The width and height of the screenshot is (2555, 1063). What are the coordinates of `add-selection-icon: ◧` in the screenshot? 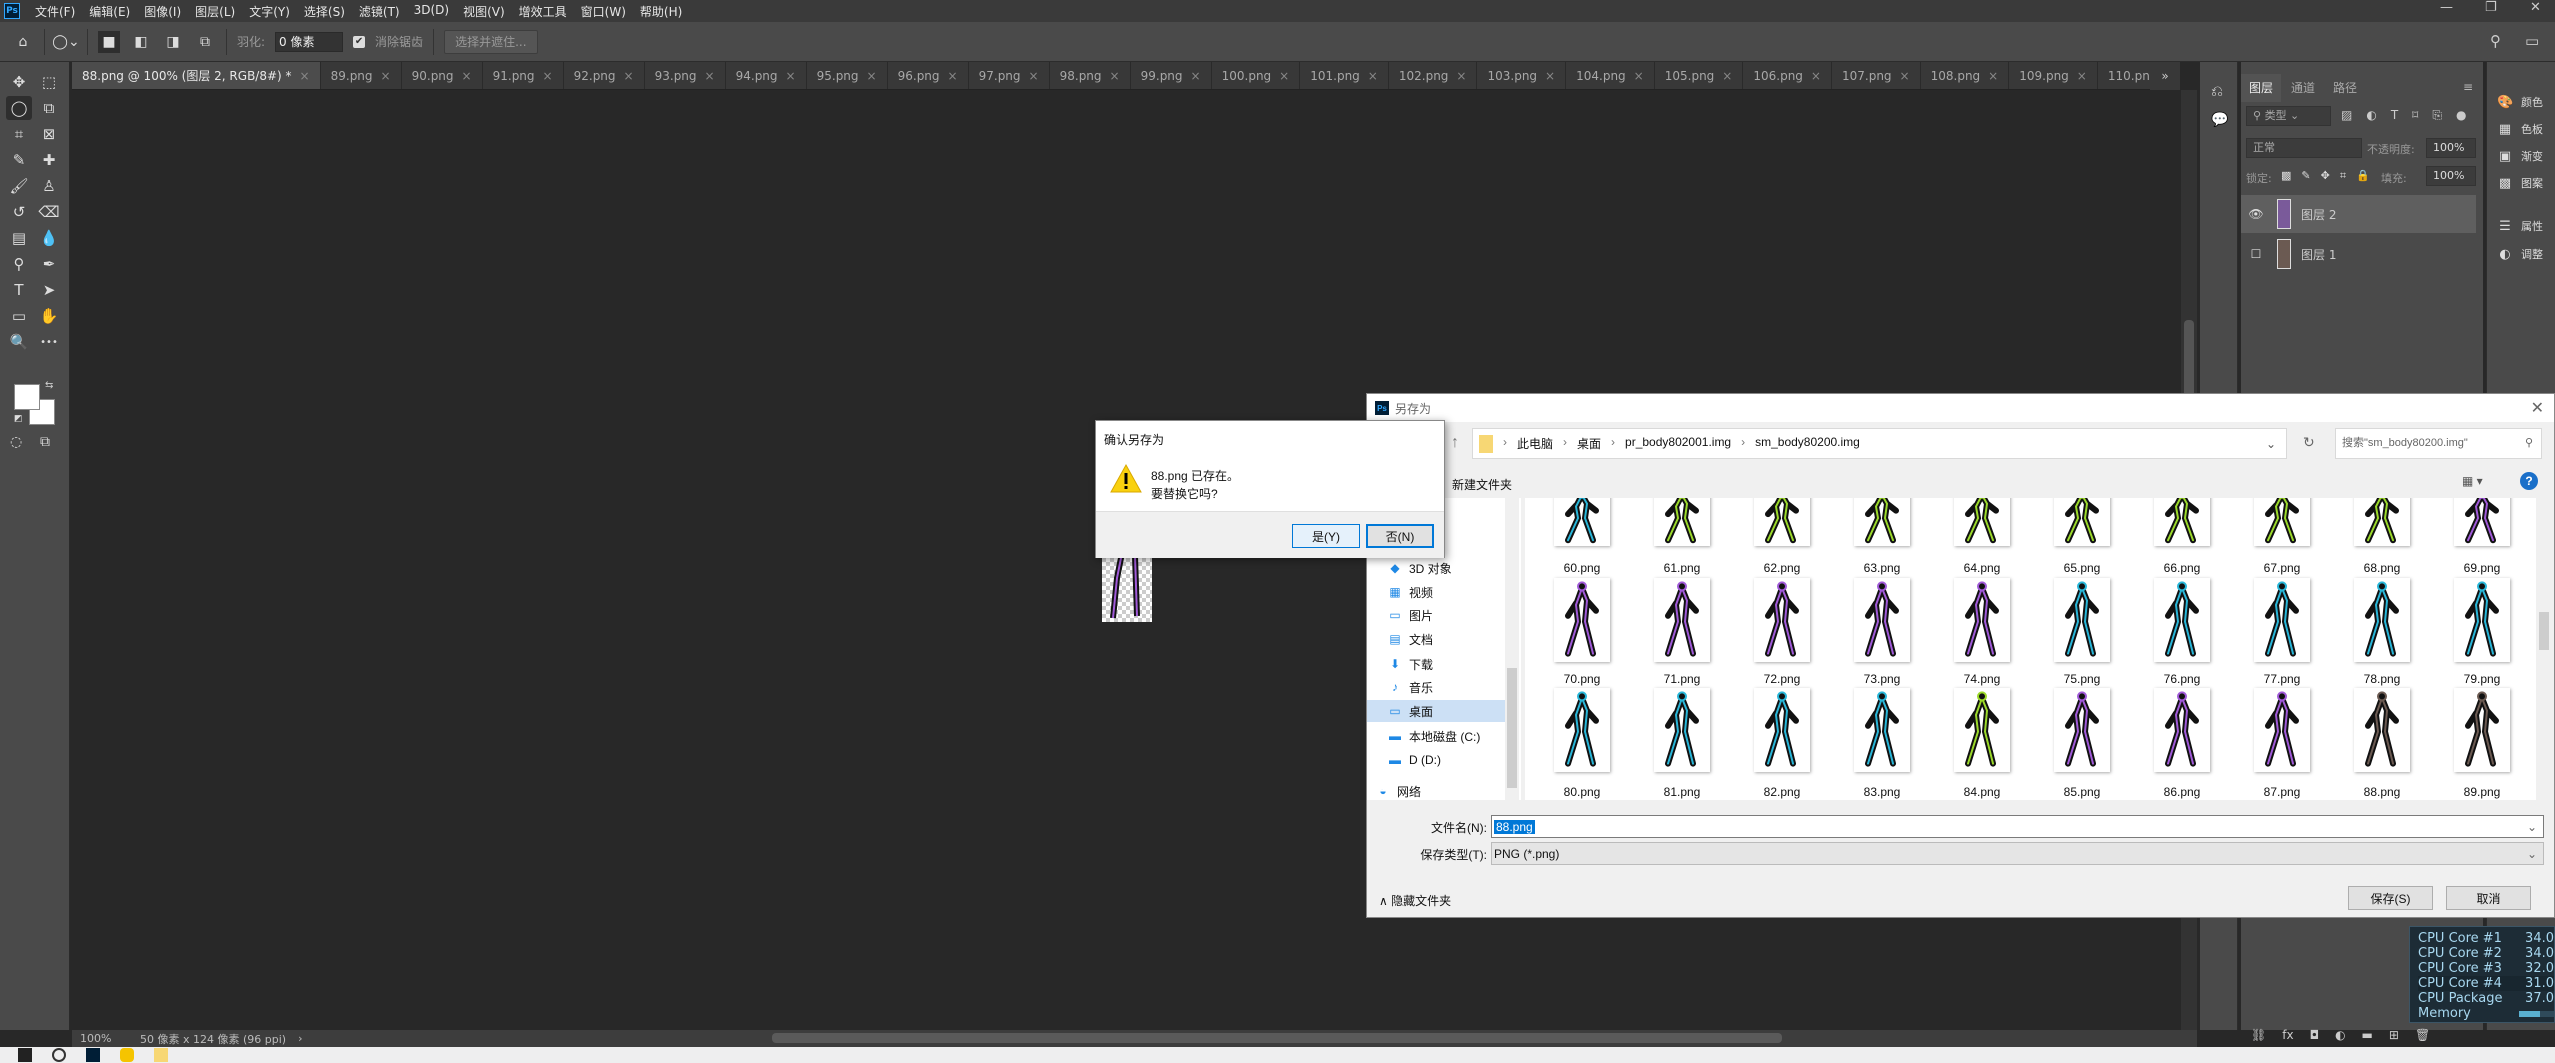 It's located at (141, 42).